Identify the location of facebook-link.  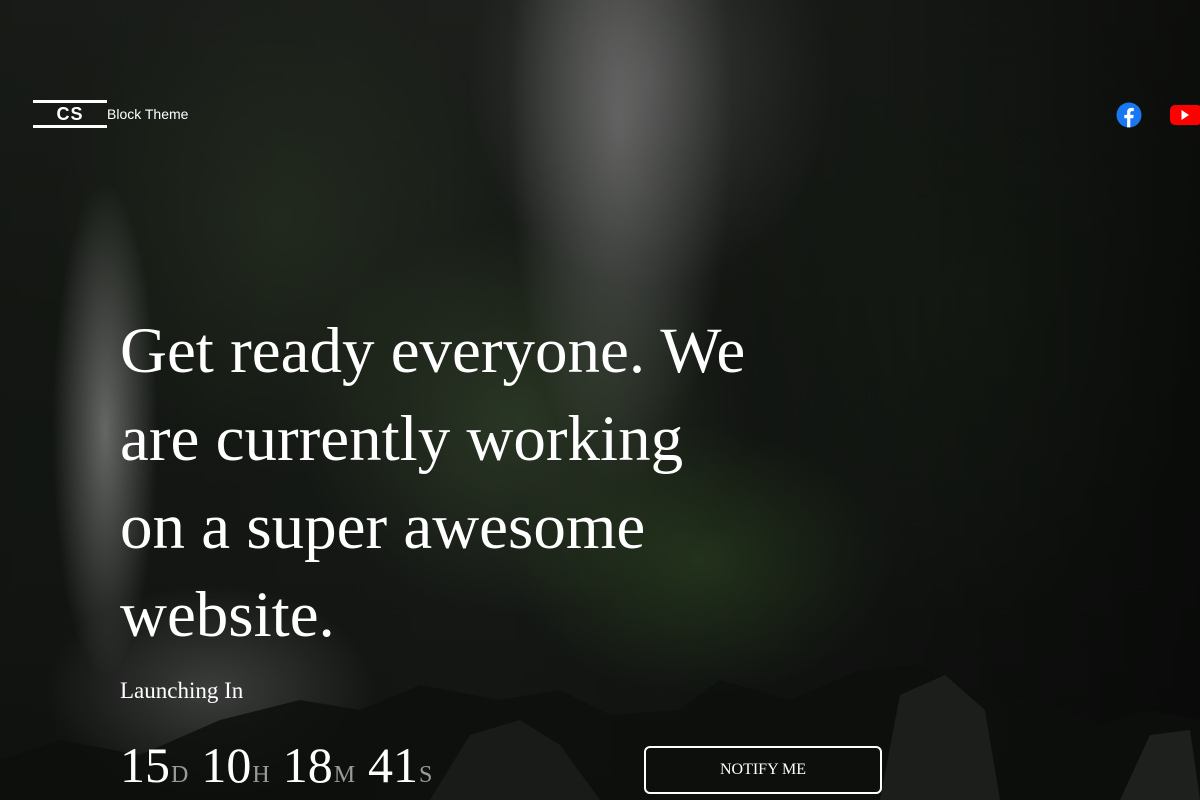
(1129, 117).